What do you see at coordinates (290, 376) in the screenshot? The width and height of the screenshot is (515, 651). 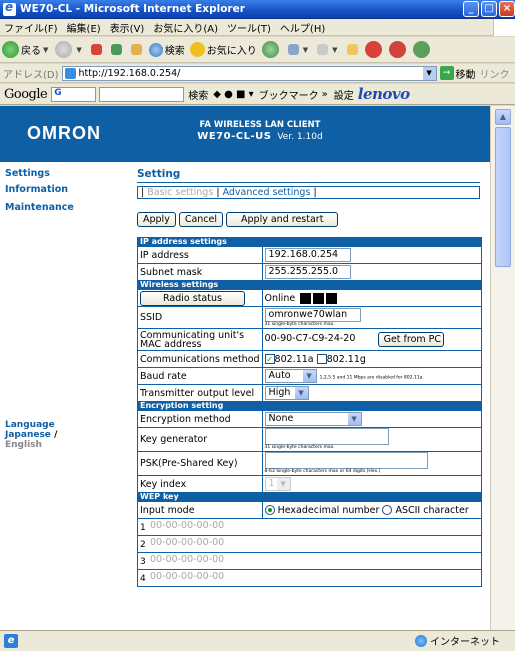 I see `baud-rate-select: Auto ▼` at bounding box center [290, 376].